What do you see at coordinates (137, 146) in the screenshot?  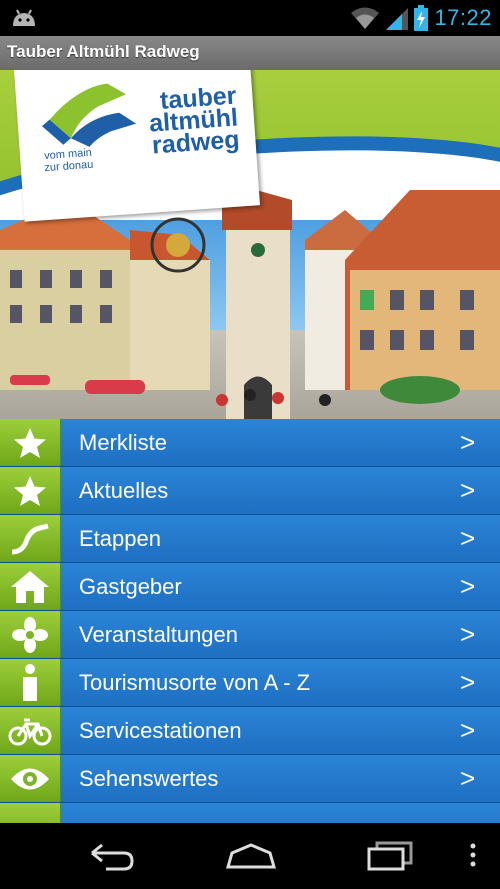 I see `tauber-altmuehl-radweg-logo: tauber altmühl radweg vom main zur donau` at bounding box center [137, 146].